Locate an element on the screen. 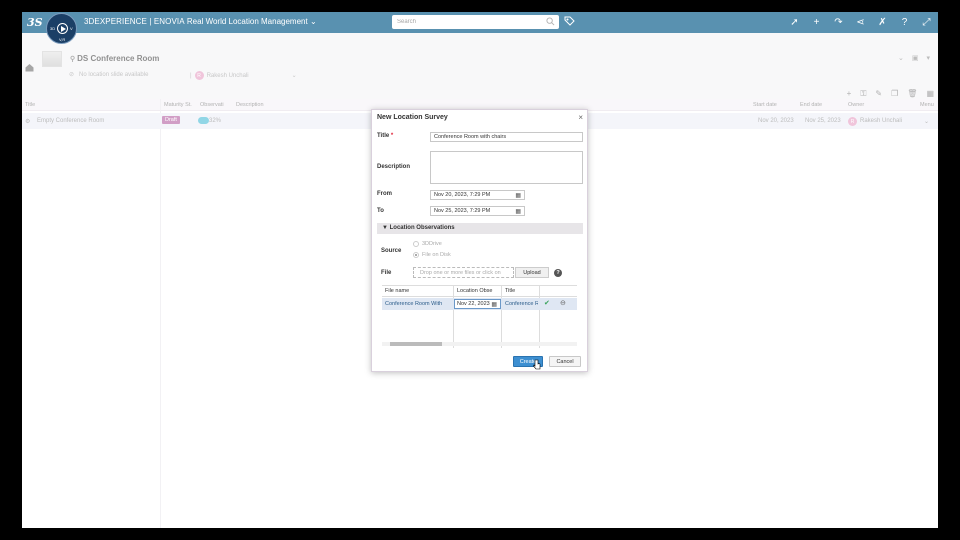  grid-date-field: Nov 22, 2023 ▦ is located at coordinates (477, 304).